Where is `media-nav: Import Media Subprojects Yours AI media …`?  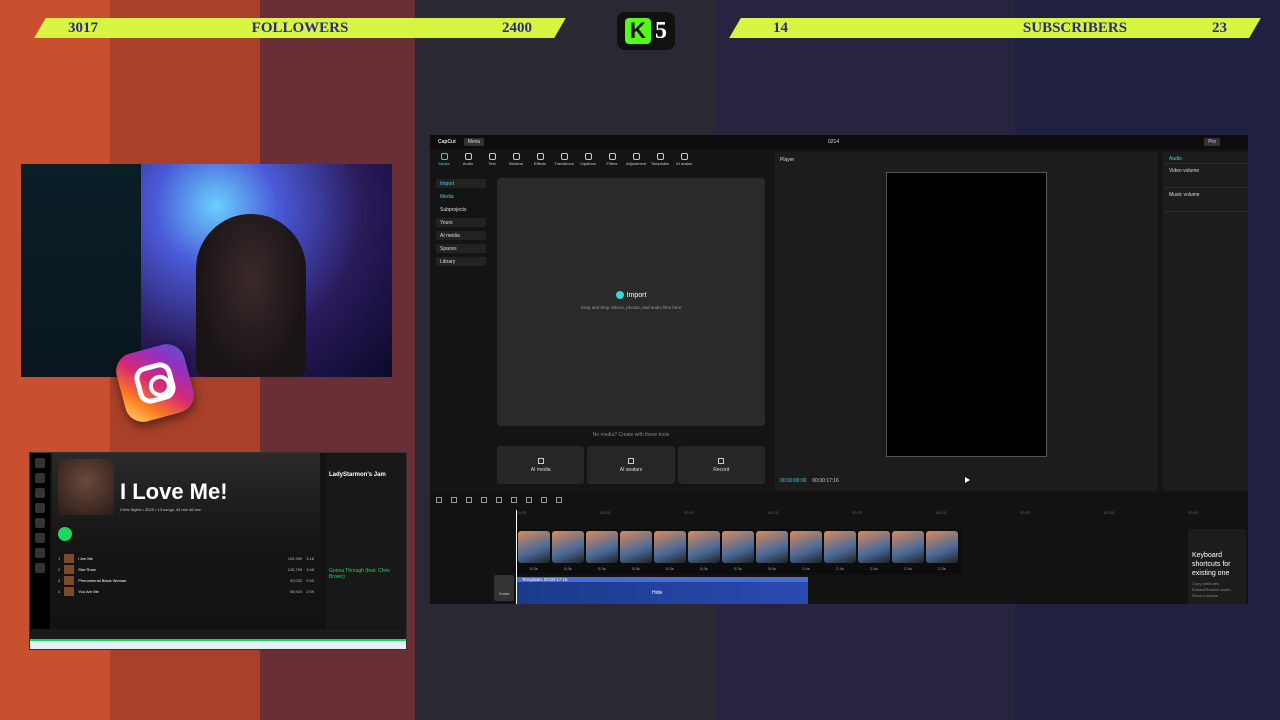 media-nav: Import Media Subprojects Yours AI media … is located at coordinates (461, 224).